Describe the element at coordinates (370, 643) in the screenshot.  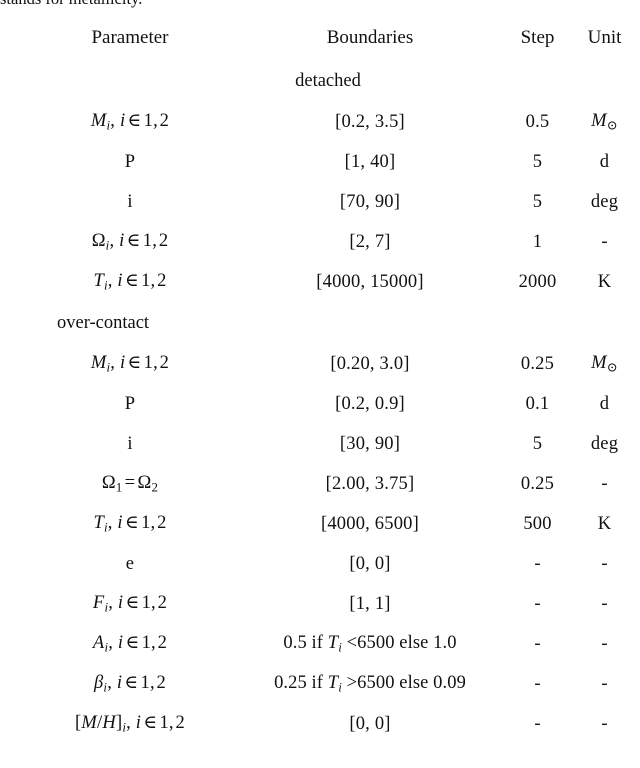
I see `cell-boundaries: 0.5 if Ti <6500 else 1.0` at that location.